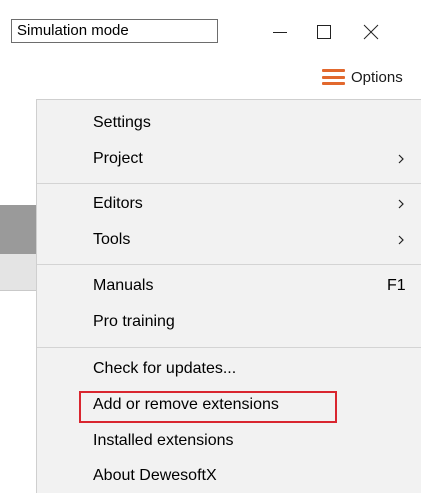 The image size is (421, 493). What do you see at coordinates (396, 285) in the screenshot?
I see `menu-item-shortcut: F1` at bounding box center [396, 285].